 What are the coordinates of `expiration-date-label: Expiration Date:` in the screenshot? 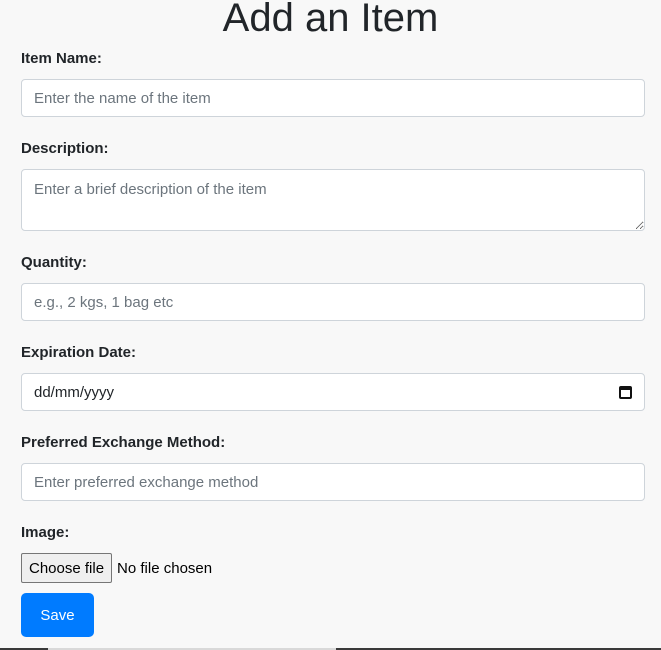 It's located at (79, 352).